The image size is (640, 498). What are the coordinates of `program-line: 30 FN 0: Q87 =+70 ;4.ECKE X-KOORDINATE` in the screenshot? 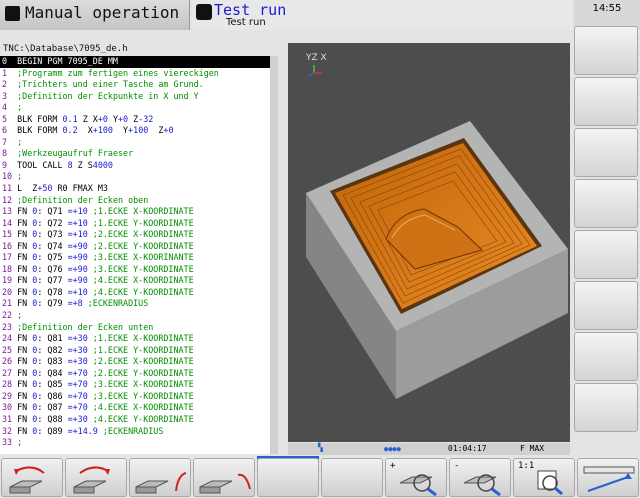 It's located at (135, 408).